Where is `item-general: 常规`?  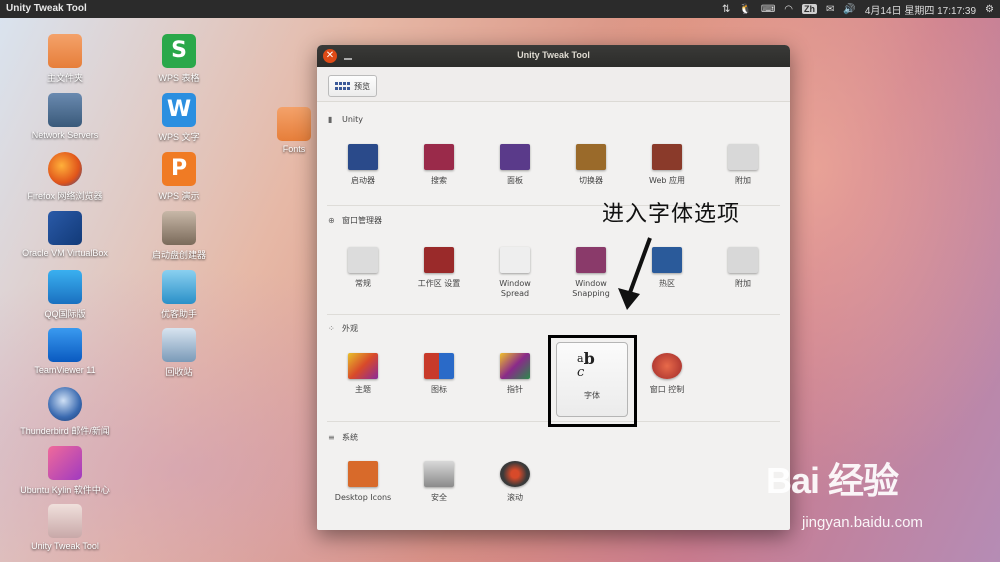
item-general: 常规 is located at coordinates (363, 268).